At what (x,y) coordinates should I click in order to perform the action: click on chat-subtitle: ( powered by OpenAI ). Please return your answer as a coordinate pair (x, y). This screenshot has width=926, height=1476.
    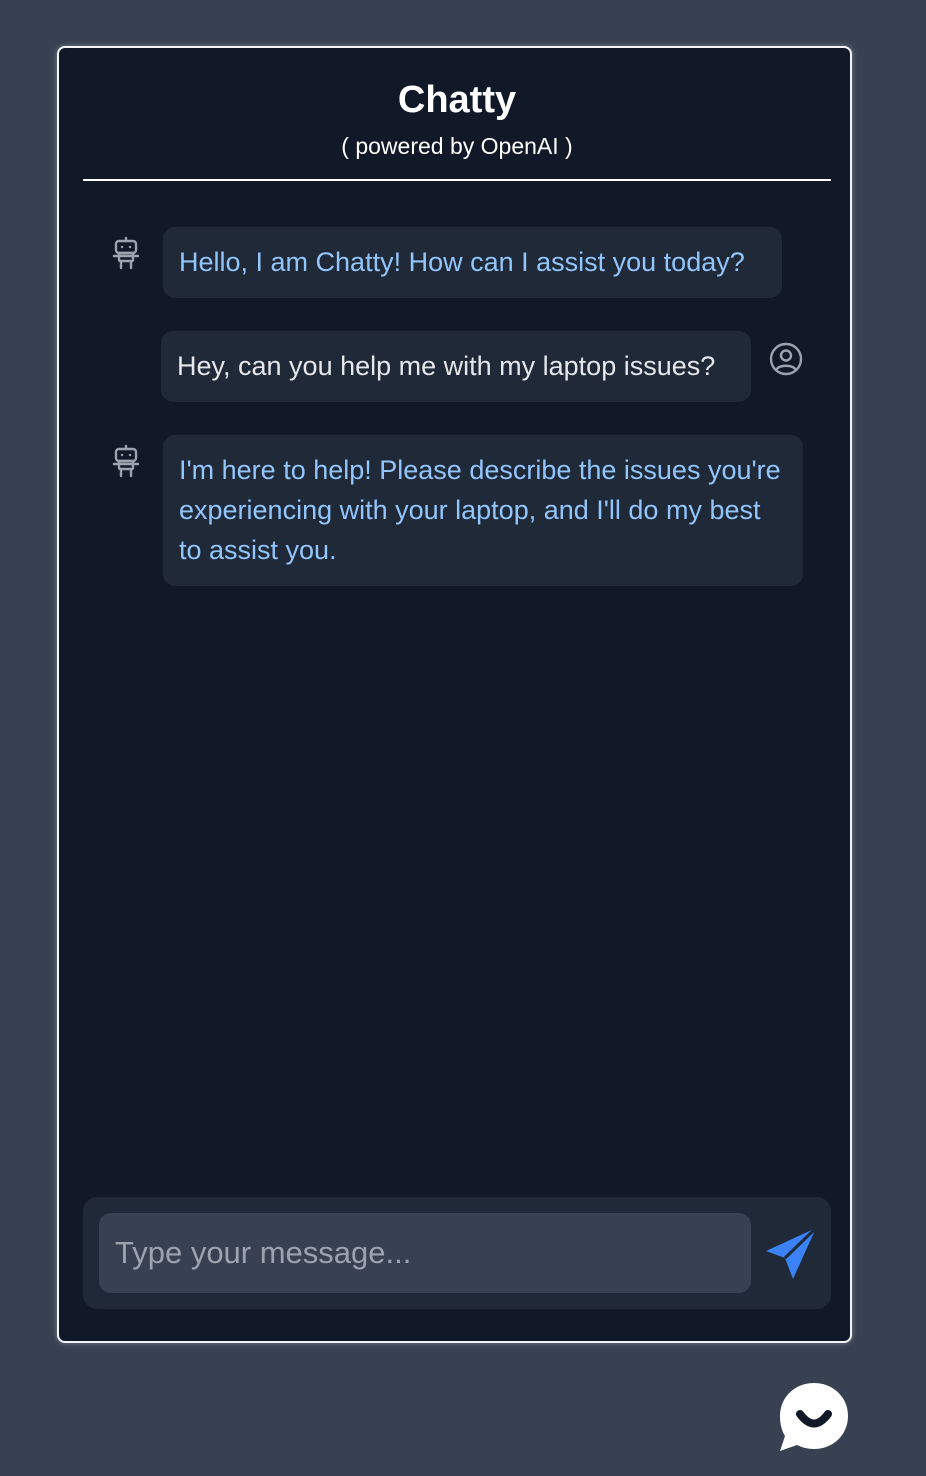
    Looking at the image, I should click on (457, 146).